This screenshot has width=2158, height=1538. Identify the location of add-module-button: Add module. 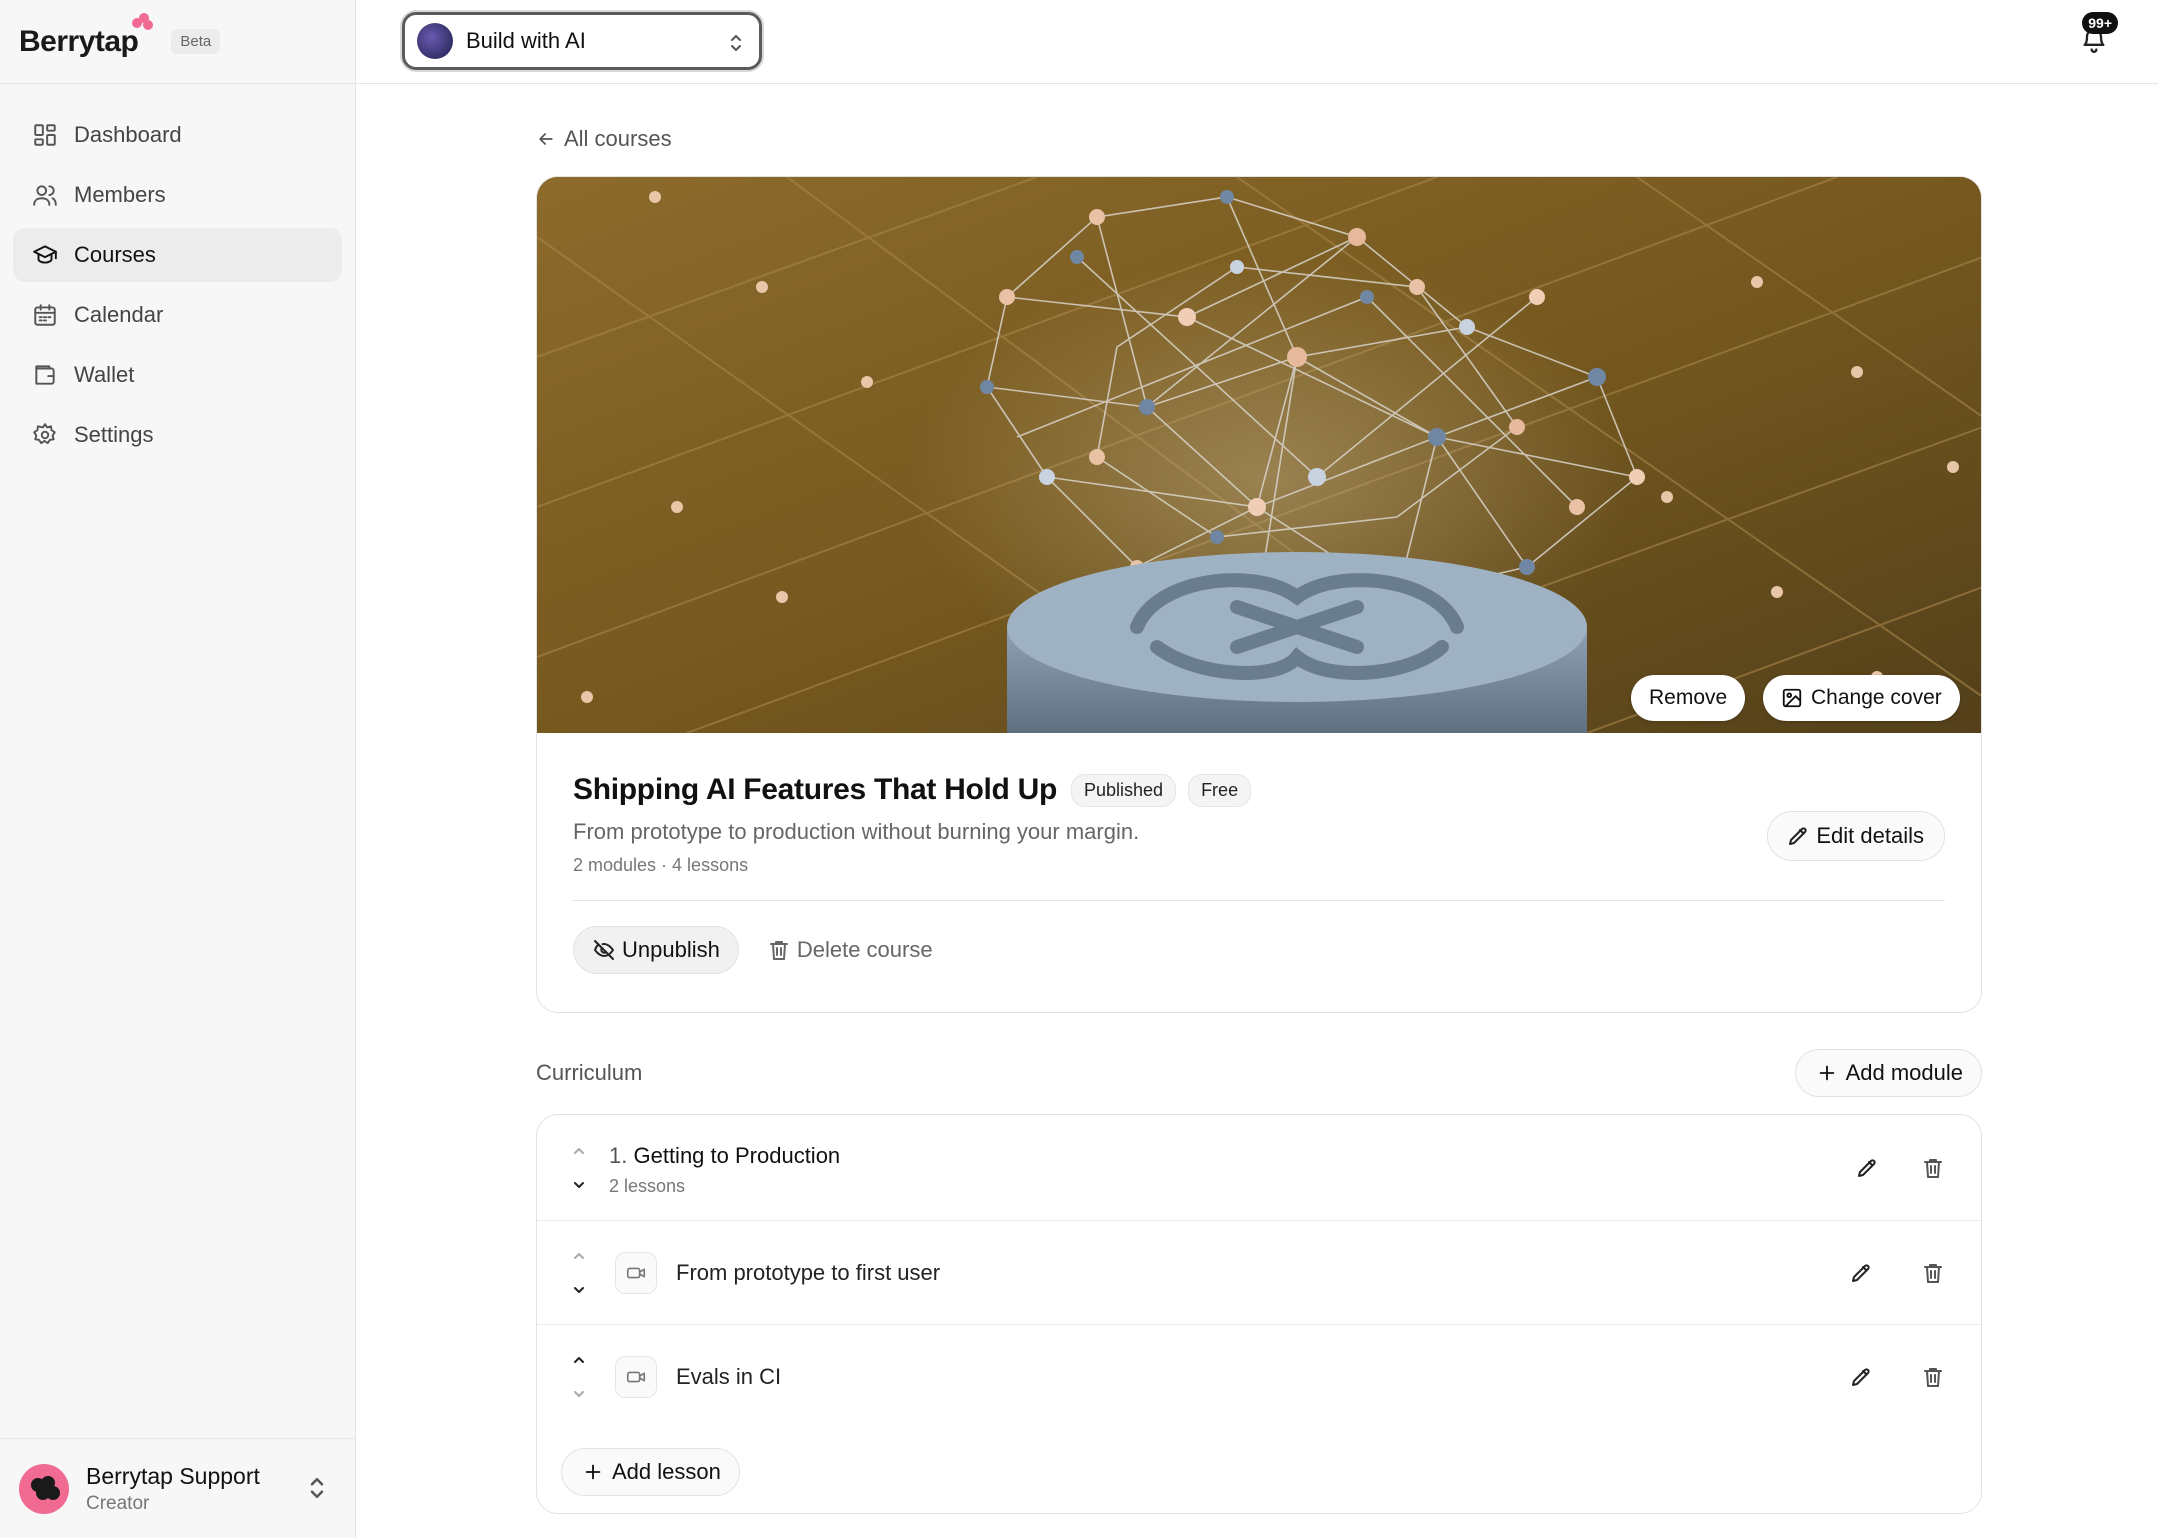
(1888, 1073).